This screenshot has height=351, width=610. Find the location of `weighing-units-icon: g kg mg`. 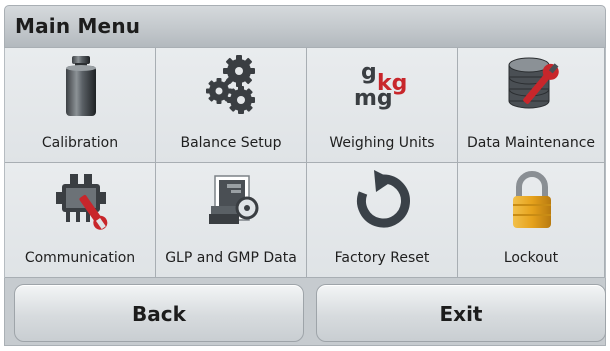

weighing-units-icon: g kg mg is located at coordinates (380, 85).